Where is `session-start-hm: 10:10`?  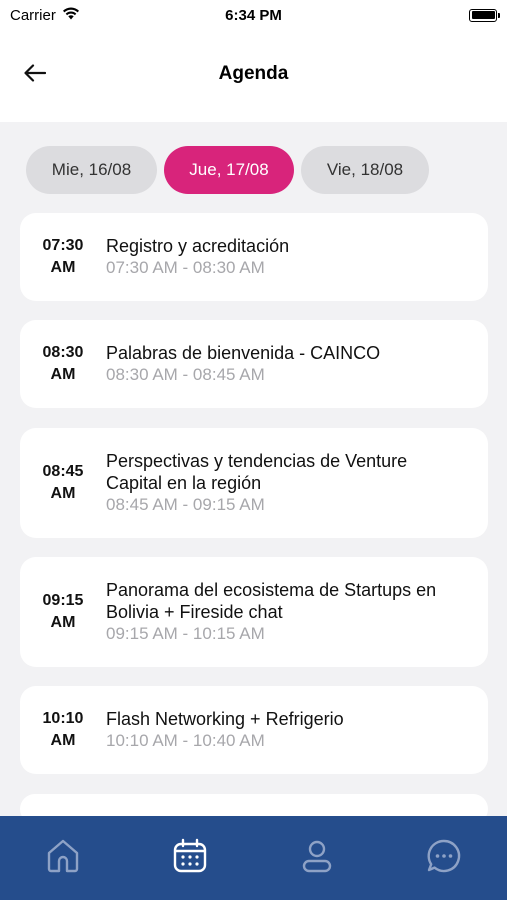 session-start-hm: 10:10 is located at coordinates (63, 718).